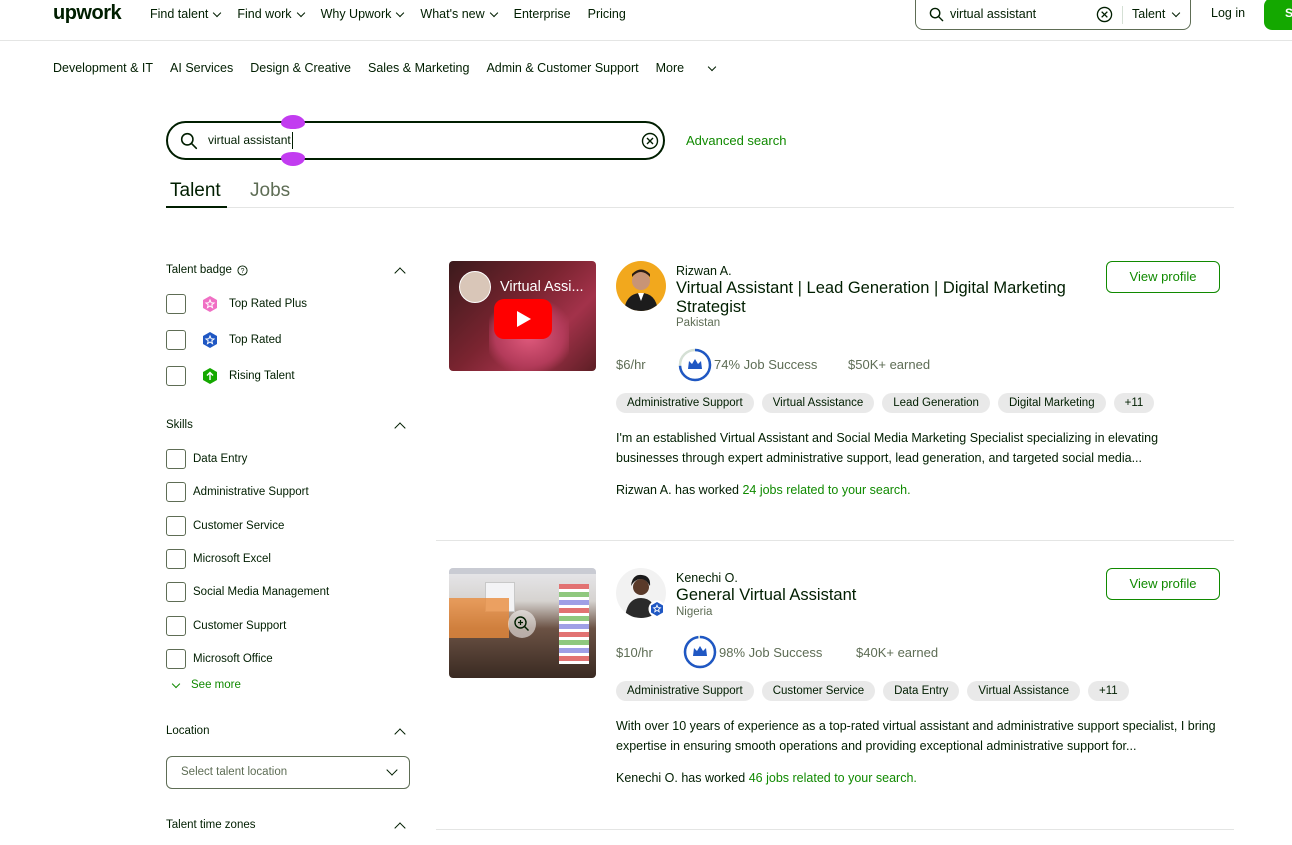 Image resolution: width=1292 pixels, height=845 pixels. I want to click on related-jobs-link: 46 jobs related to your search., so click(833, 778).